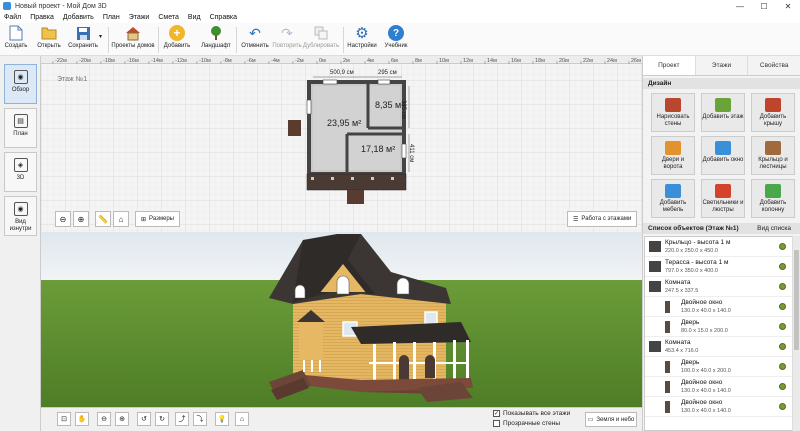 The height and width of the screenshot is (431, 800). I want to click on home-3d-button: ⌂, so click(242, 419).